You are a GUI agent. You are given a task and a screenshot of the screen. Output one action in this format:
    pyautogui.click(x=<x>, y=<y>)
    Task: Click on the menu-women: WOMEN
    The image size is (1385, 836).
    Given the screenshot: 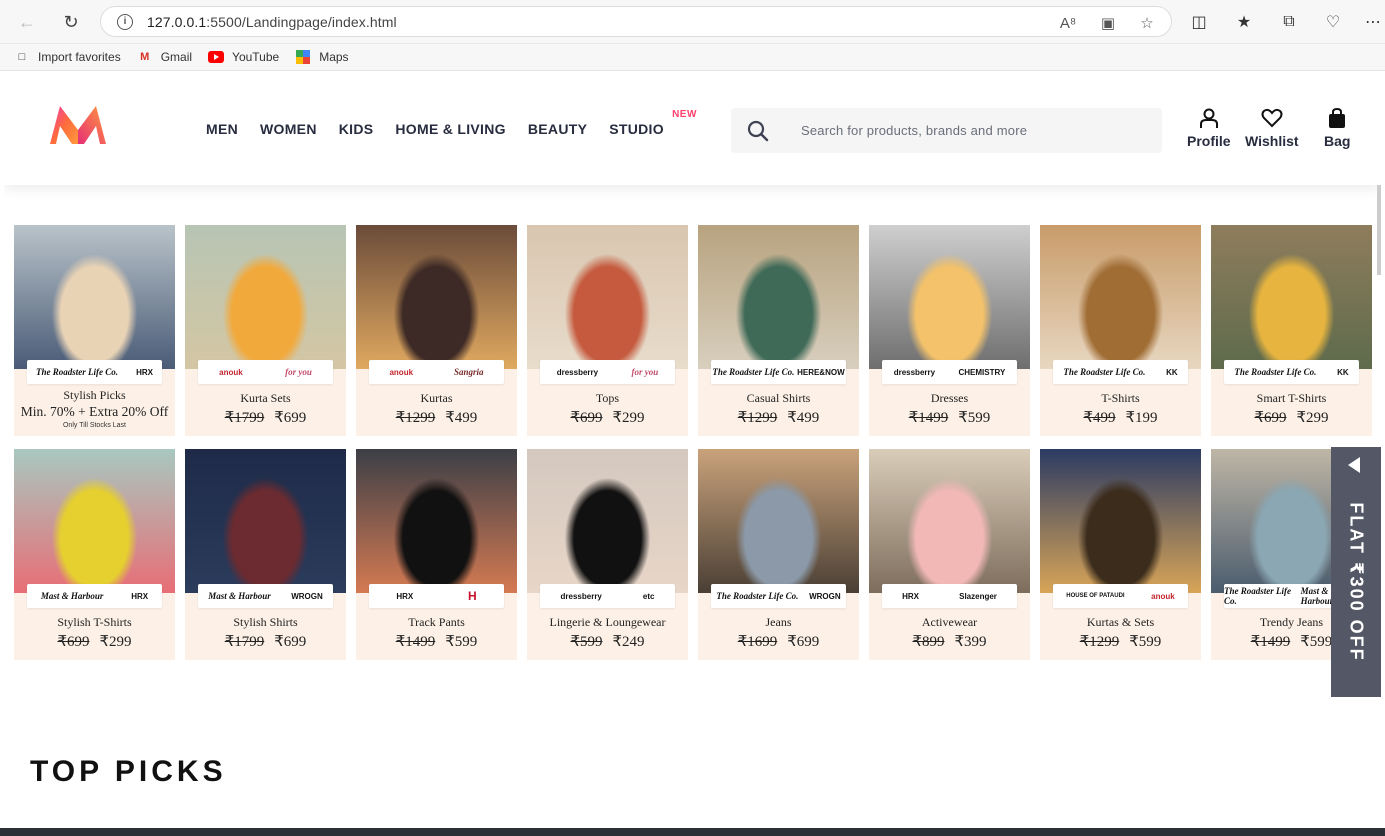 What is the action you would take?
    pyautogui.click(x=288, y=129)
    